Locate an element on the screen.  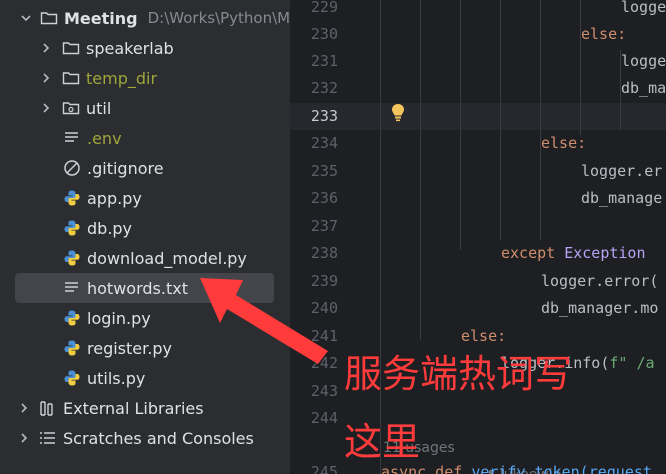
tree-file-app-py: app.py is located at coordinates (145, 198).